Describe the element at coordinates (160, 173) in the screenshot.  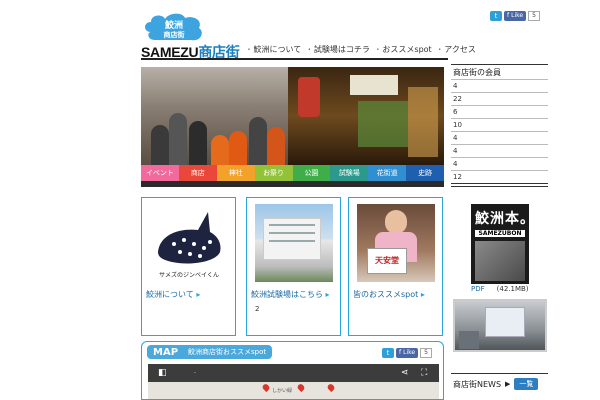
I see `category-event: イベント` at that location.